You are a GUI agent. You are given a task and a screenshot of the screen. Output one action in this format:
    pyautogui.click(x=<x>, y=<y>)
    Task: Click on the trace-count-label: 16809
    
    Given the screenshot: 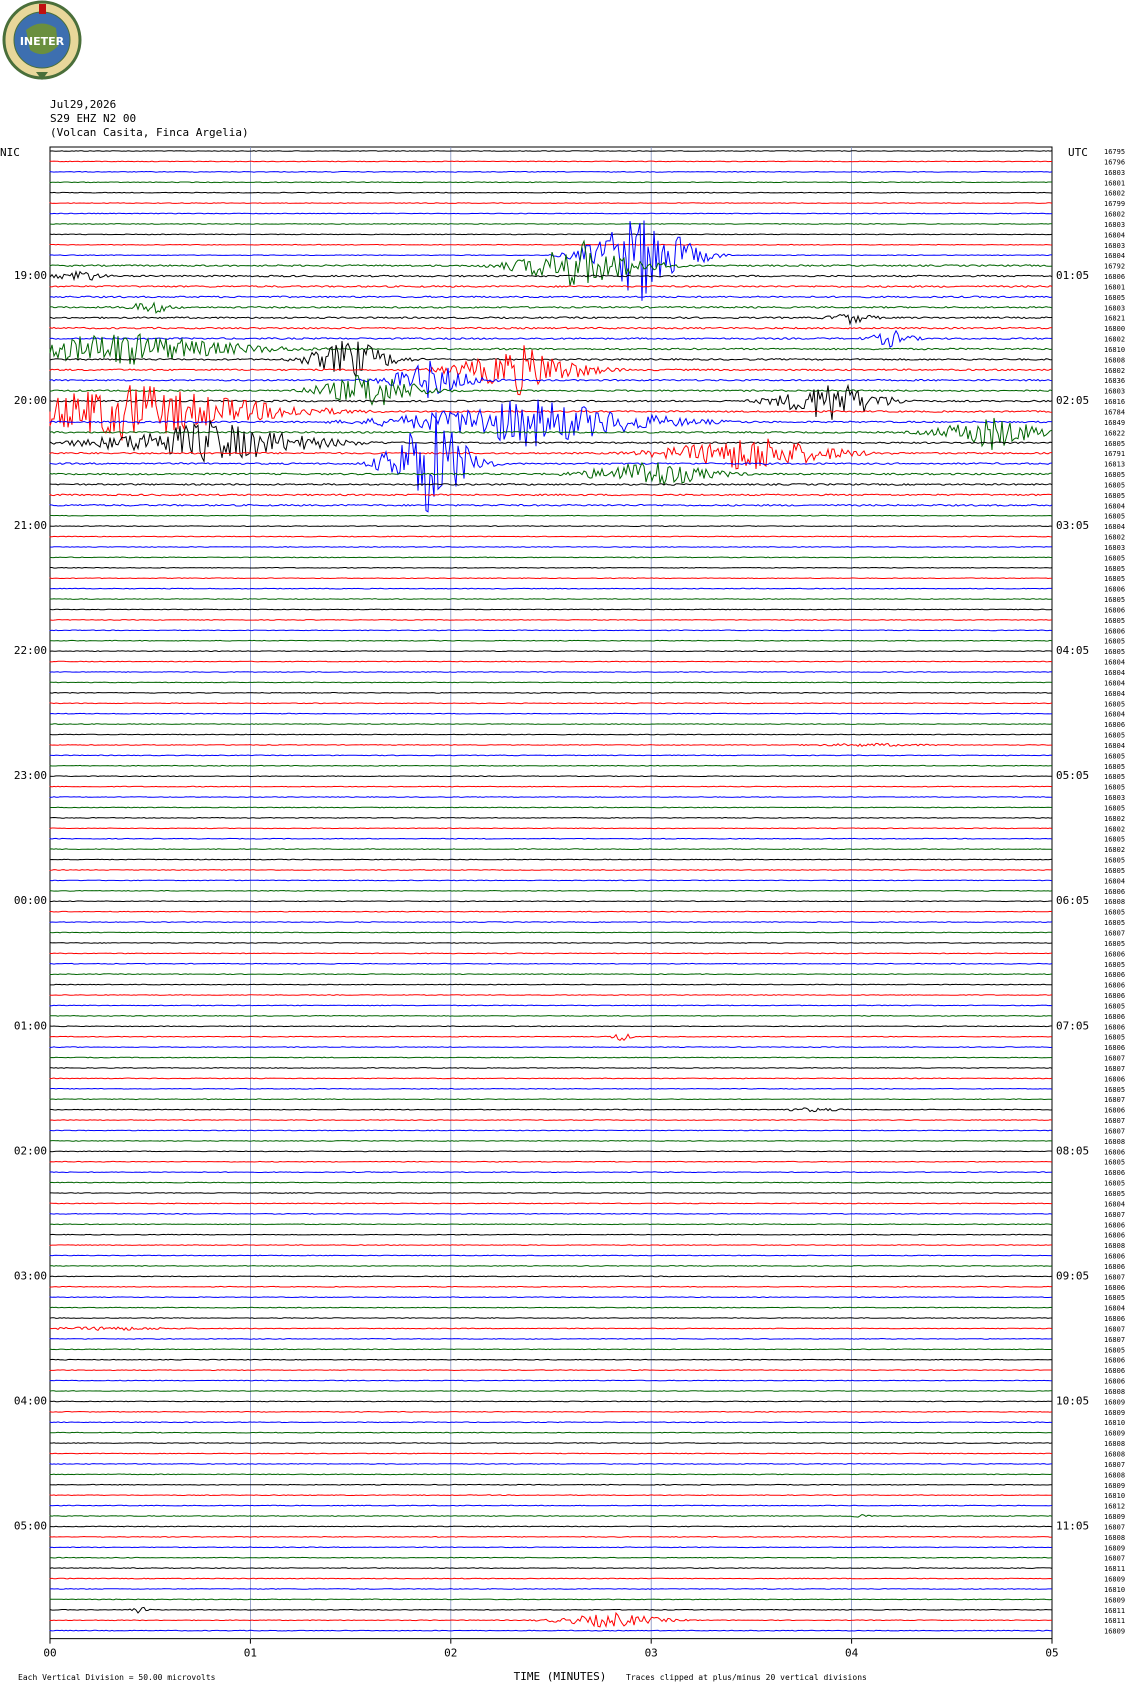 What is the action you would take?
    pyautogui.click(x=1114, y=1517)
    